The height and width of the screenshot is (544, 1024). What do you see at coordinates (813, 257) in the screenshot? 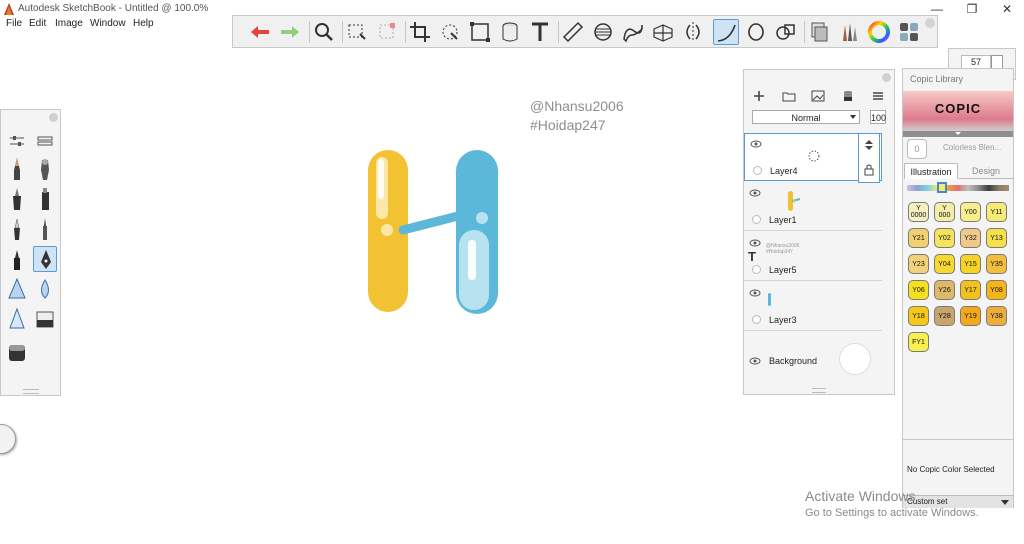
I see `layer-row-layer5: T @Nhansu2006 #Hoidap247 Layer5` at bounding box center [813, 257].